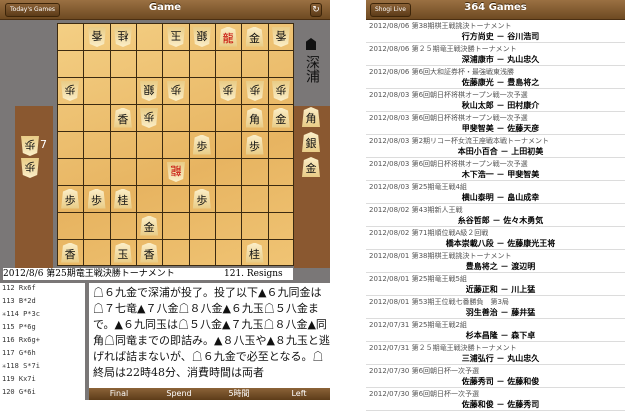  What do you see at coordinates (316, 10) in the screenshot?
I see `refresh-icon: ↻` at bounding box center [316, 10].